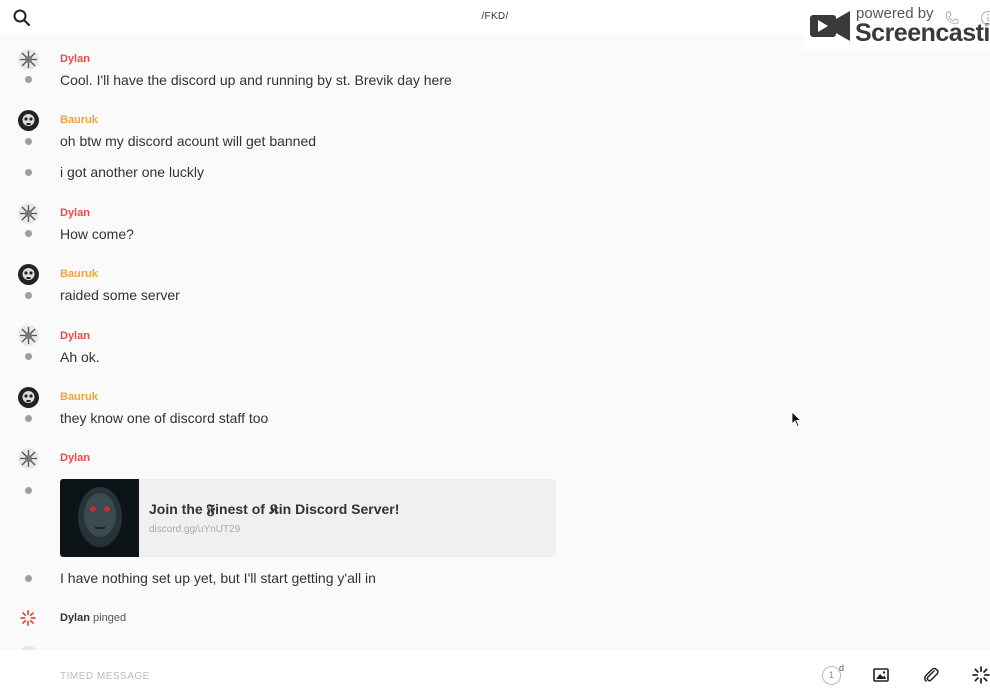  What do you see at coordinates (985, 18) in the screenshot?
I see `info-icon` at bounding box center [985, 18].